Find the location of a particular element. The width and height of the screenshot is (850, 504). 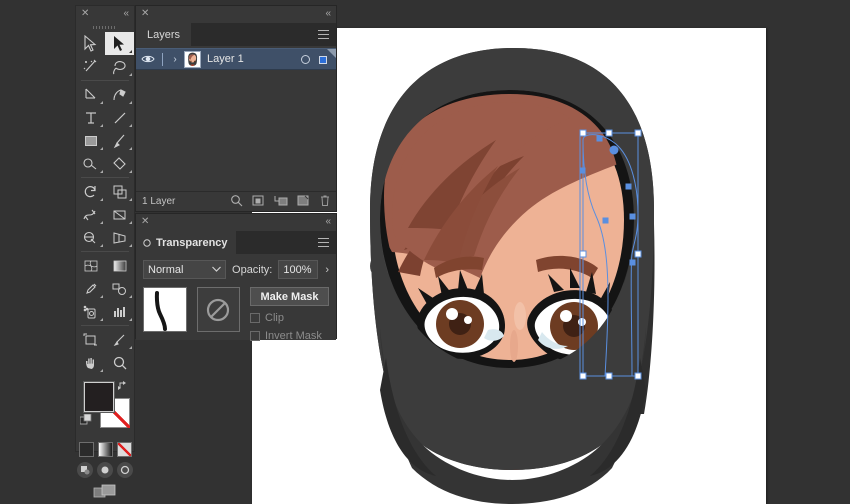

toolbar-collapse-icon: « is located at coordinates (126, 14).